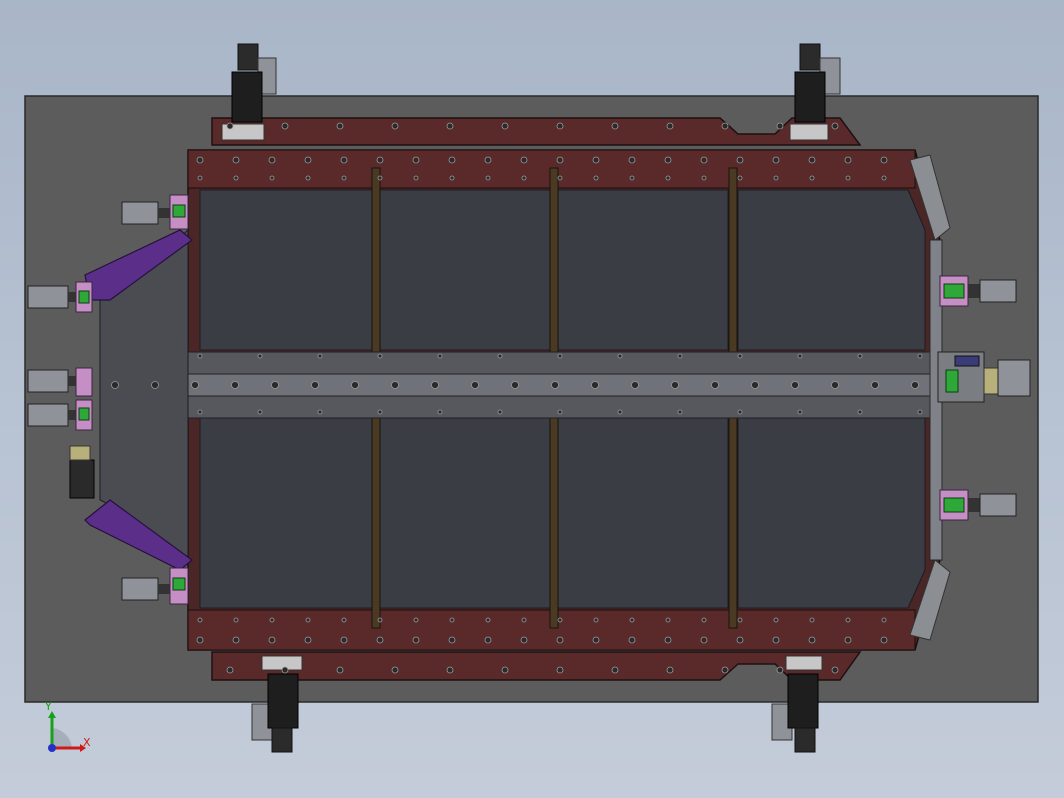 The height and width of the screenshot is (798, 1064). Describe the element at coordinates (60, 415) in the screenshot. I see `left-clamp-center-lower` at that location.